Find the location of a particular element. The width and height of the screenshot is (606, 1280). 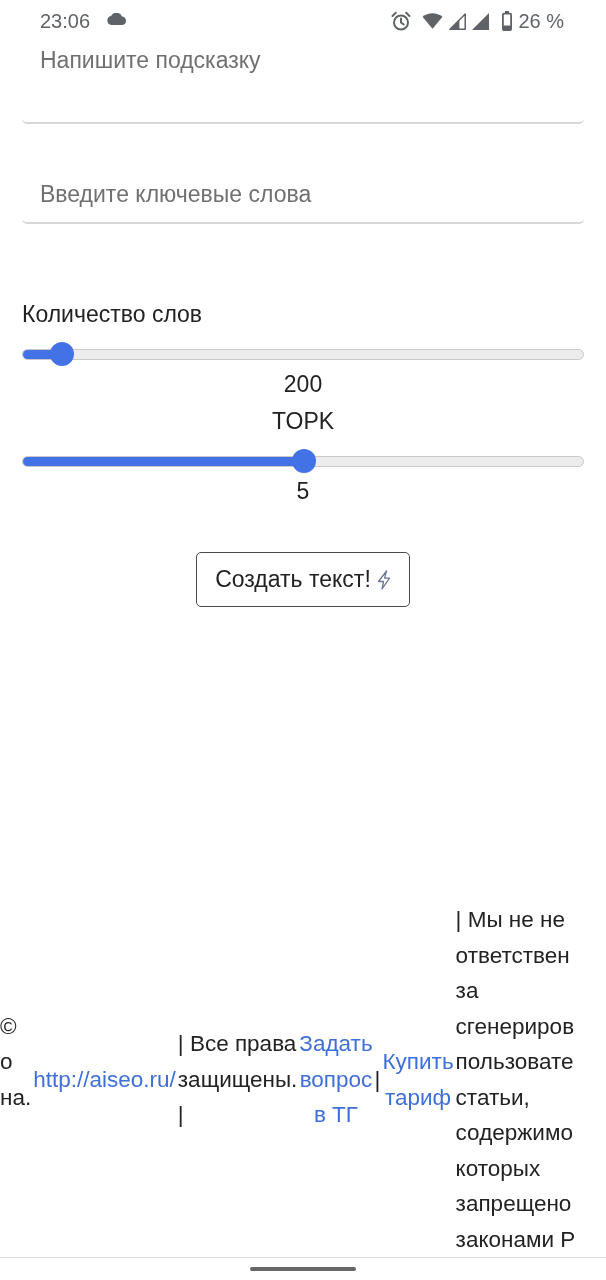

footer-link: http://aiseo.ru/ is located at coordinates (104, 1079).